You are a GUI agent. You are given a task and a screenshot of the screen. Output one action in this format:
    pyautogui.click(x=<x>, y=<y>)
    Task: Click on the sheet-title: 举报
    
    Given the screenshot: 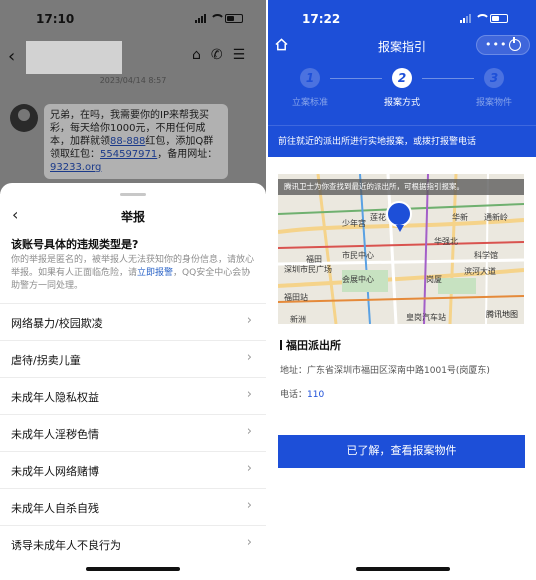 What is the action you would take?
    pyautogui.click(x=132, y=217)
    